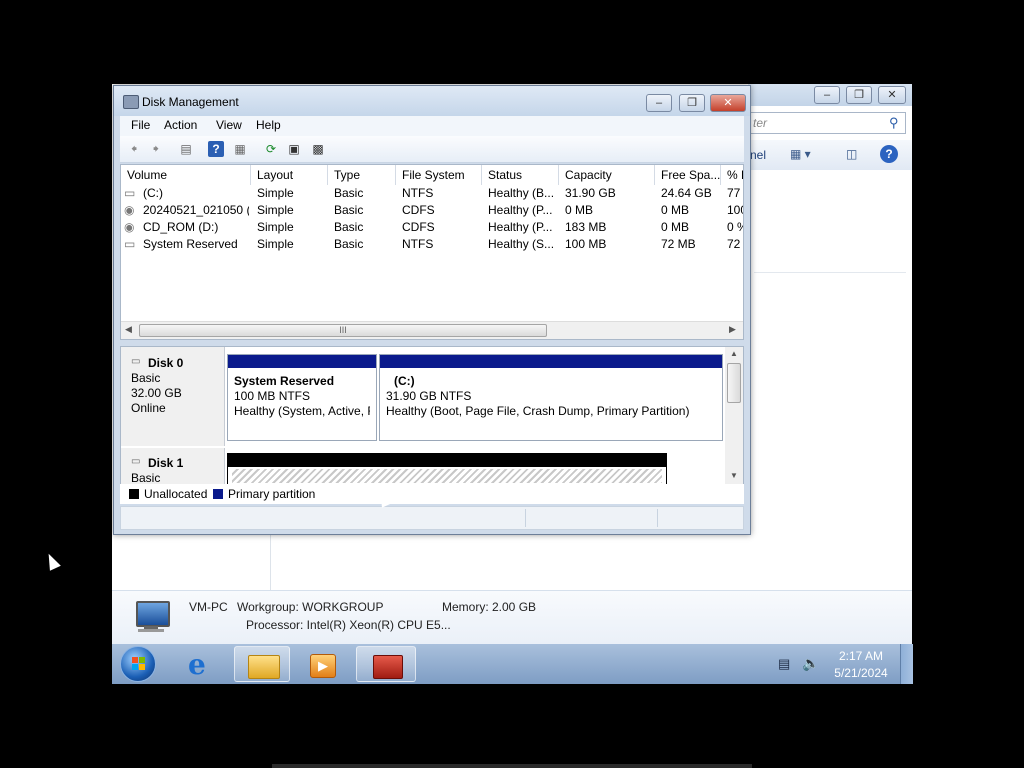 This screenshot has width=1024, height=768. What do you see at coordinates (800, 154) in the screenshot?
I see `change-view-icon: ▦ ▾` at bounding box center [800, 154].